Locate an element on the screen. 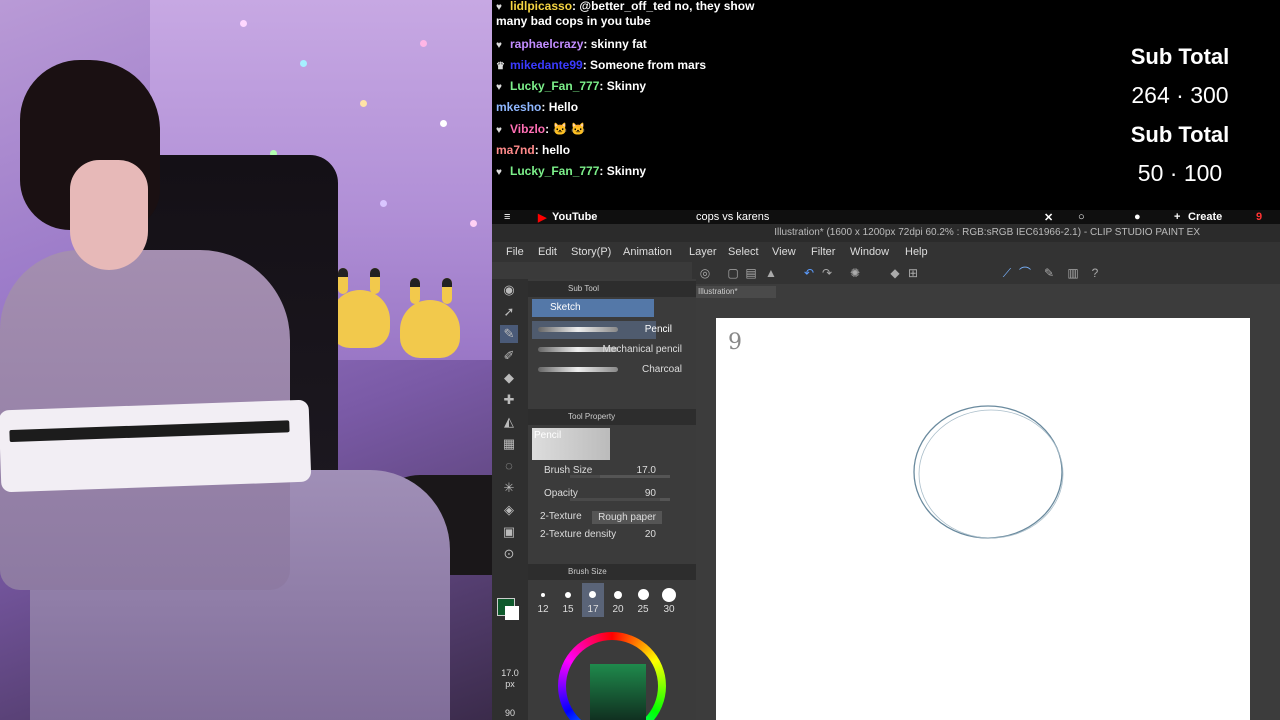  size-label: 15 is located at coordinates (568, 609).